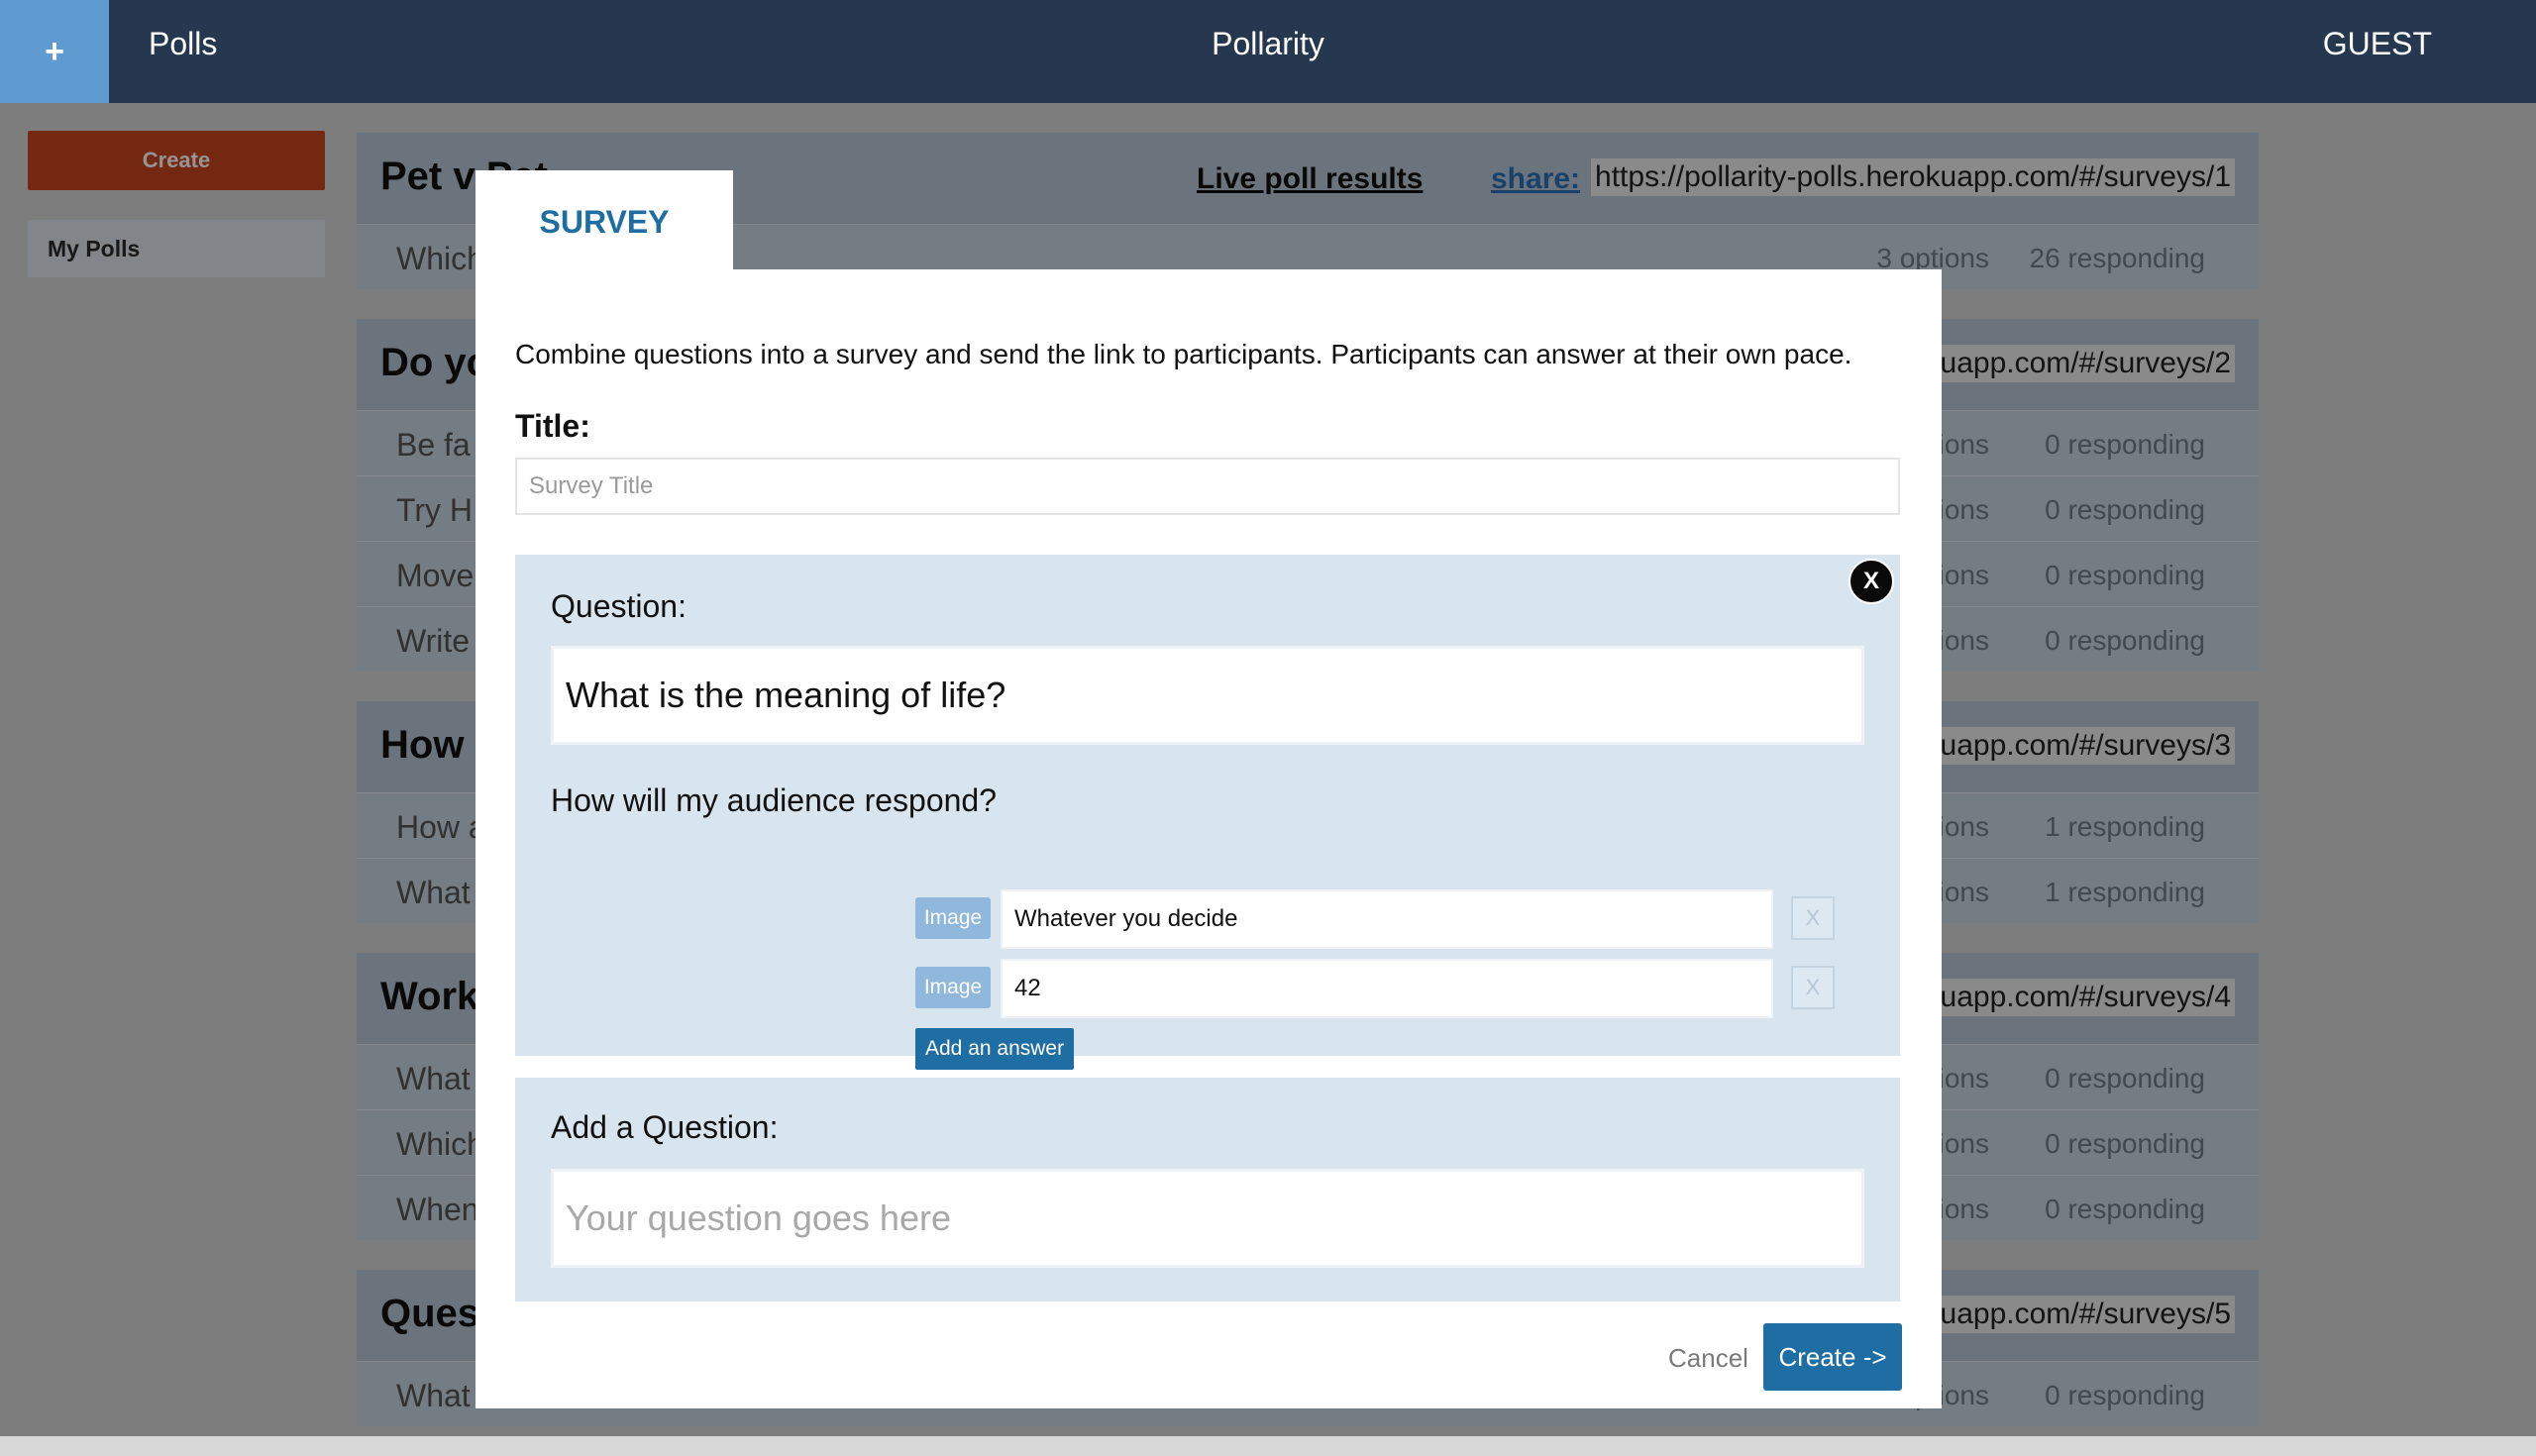 The height and width of the screenshot is (1456, 2536). Describe the element at coordinates (1207, 695) in the screenshot. I see `question-input` at that location.